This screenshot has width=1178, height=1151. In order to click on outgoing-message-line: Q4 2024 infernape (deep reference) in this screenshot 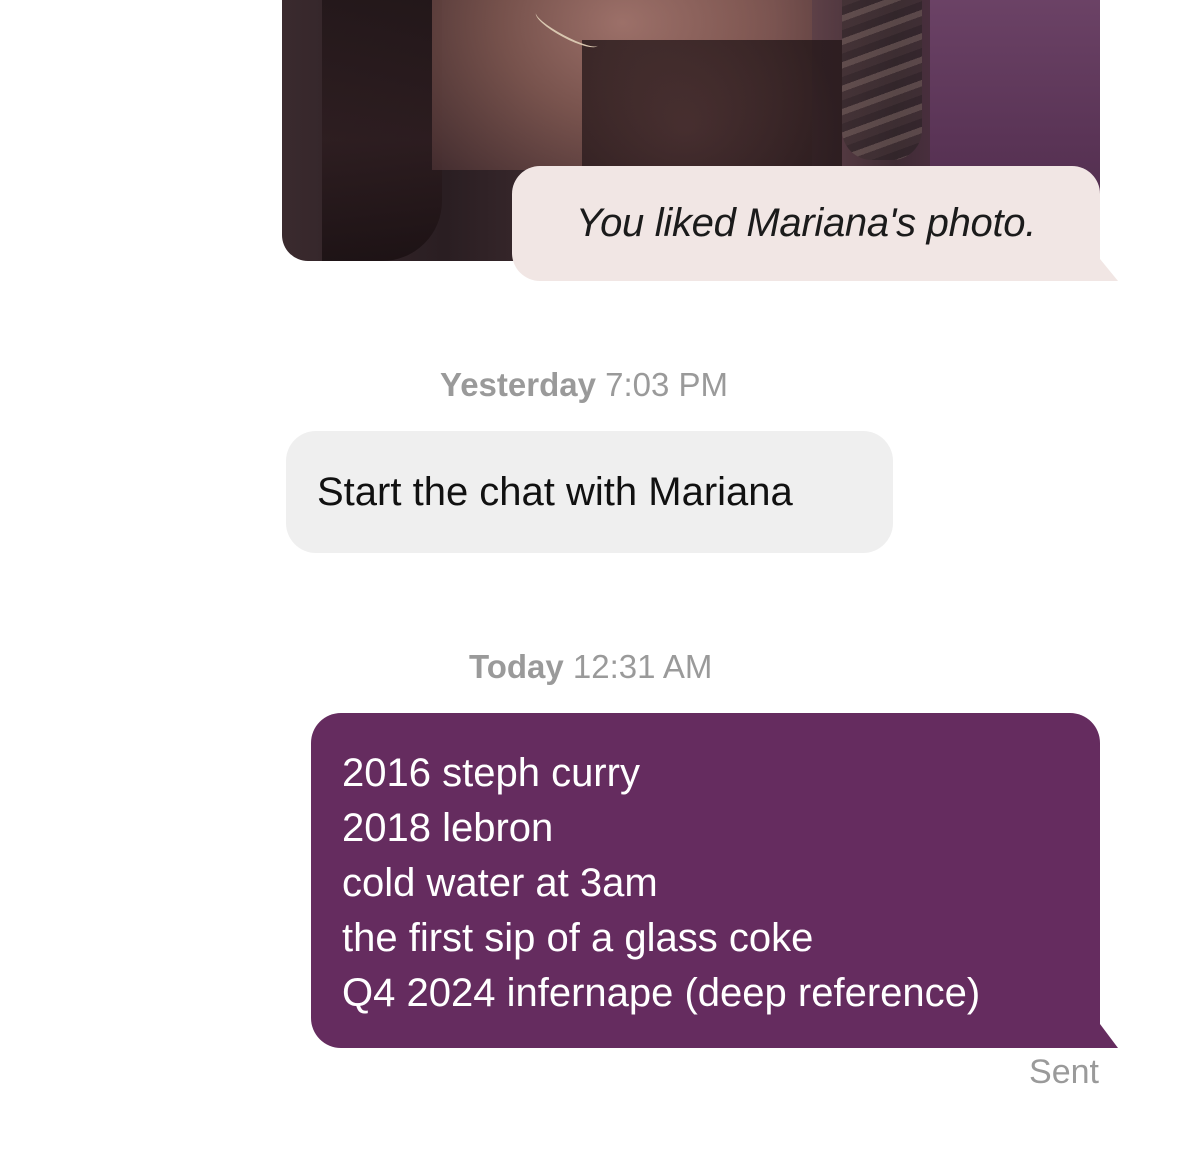, I will do `click(661, 993)`.